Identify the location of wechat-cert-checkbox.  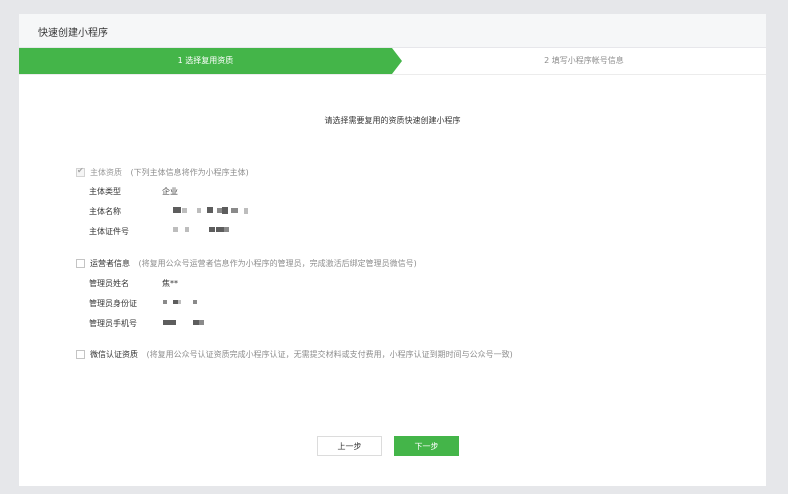
(80, 354).